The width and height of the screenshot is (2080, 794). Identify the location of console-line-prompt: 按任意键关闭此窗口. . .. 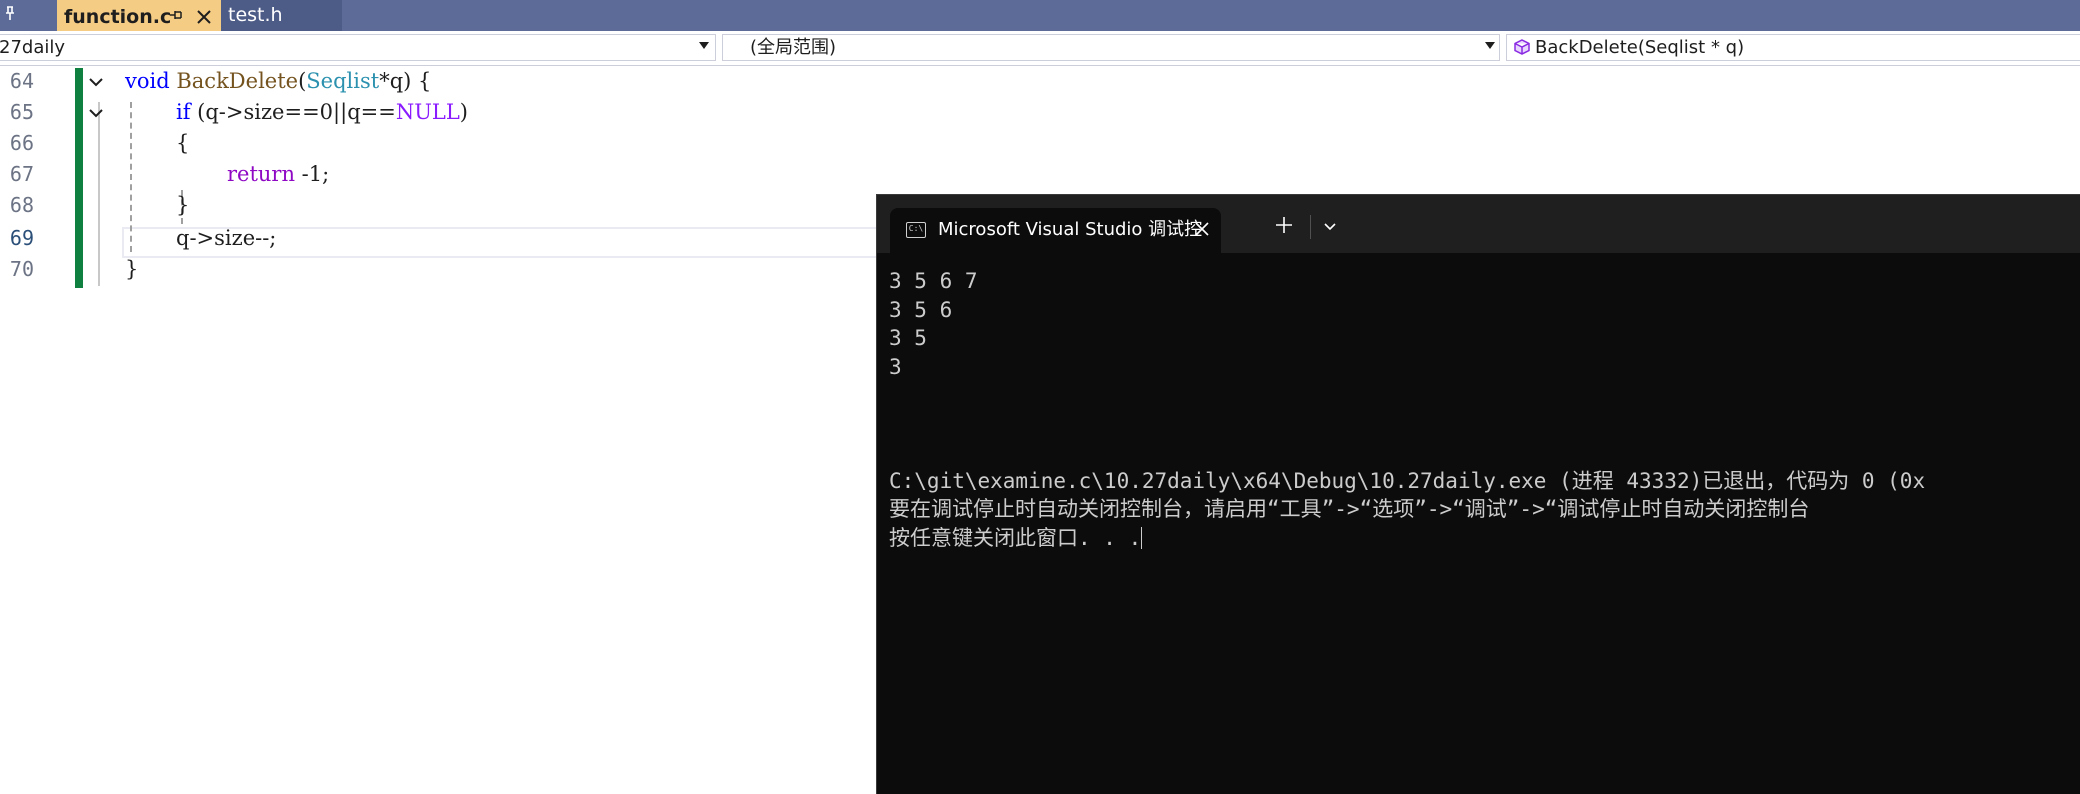
(1016, 537).